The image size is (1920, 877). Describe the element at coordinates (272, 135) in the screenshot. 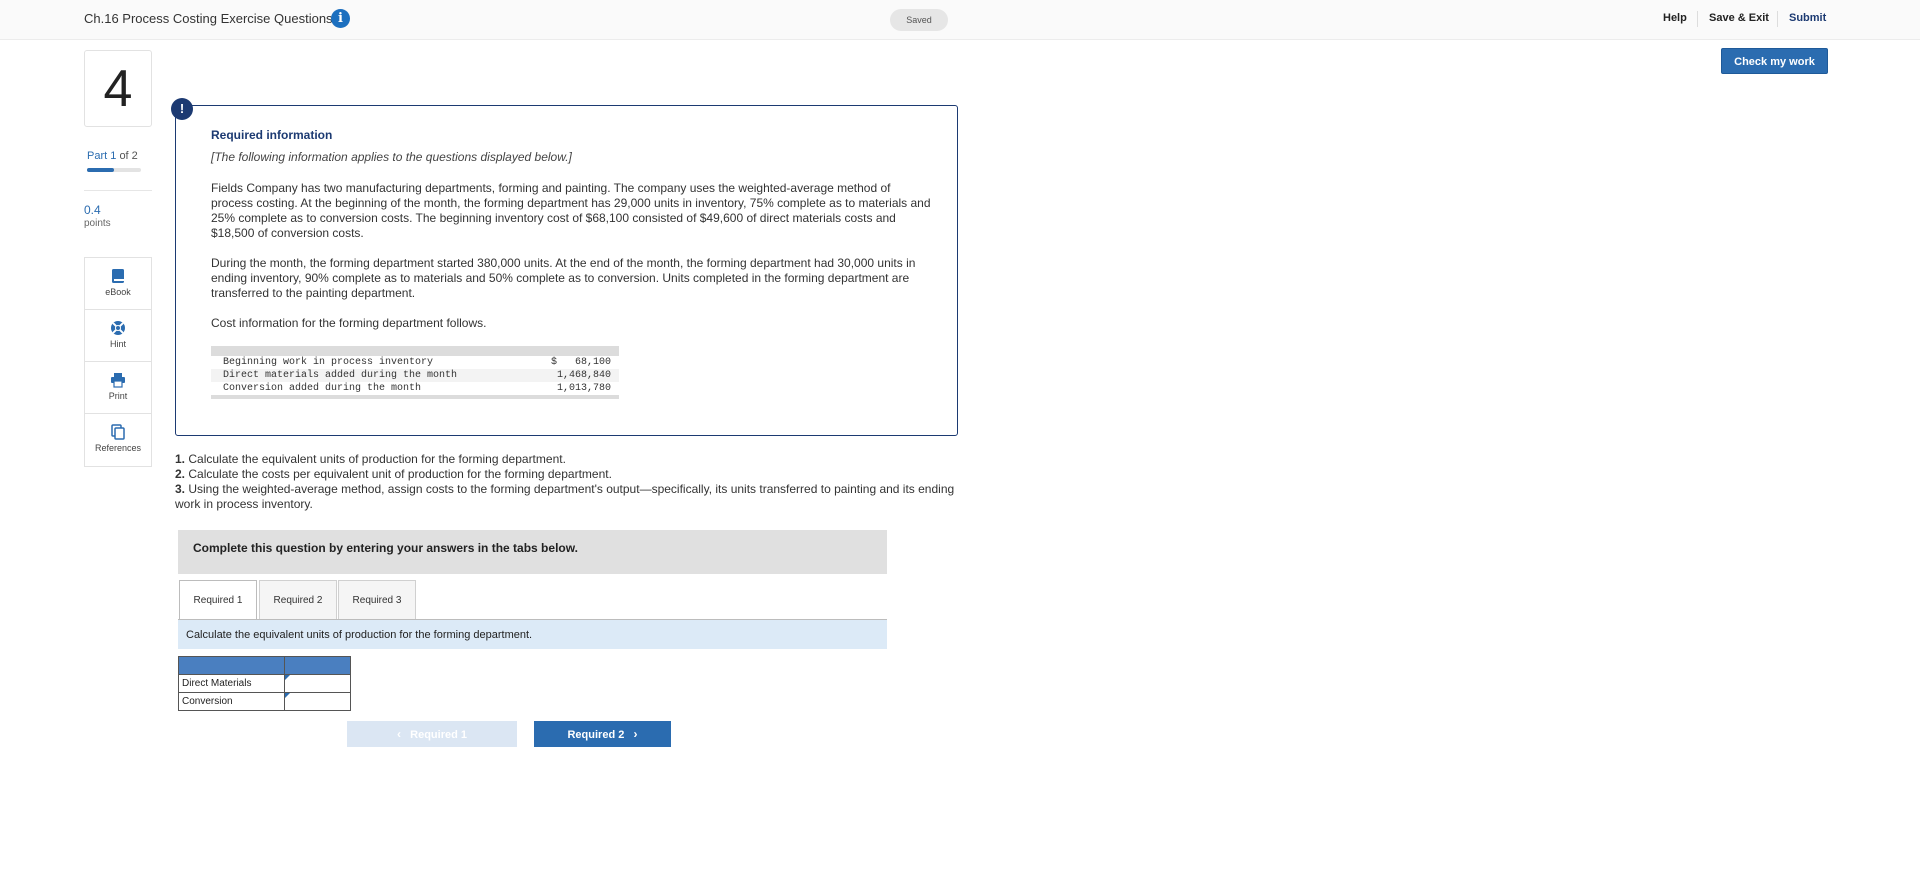

I see `required-info-title: Required information` at that location.